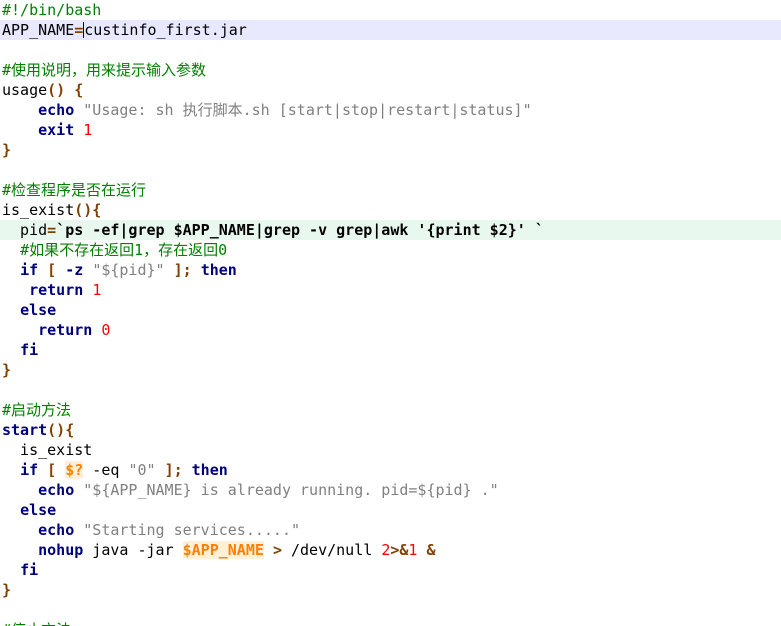 The image size is (781, 626). I want to click on code-token-op: >&, so click(399, 550).